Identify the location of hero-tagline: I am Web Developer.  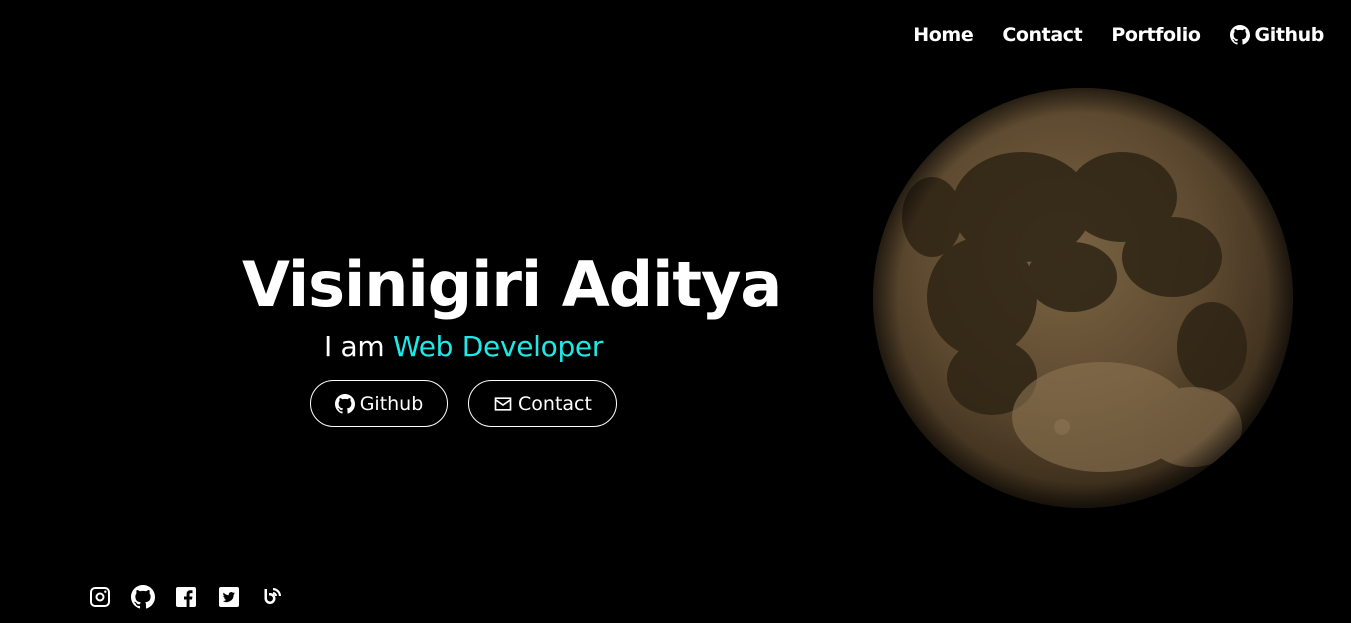
(463, 347).